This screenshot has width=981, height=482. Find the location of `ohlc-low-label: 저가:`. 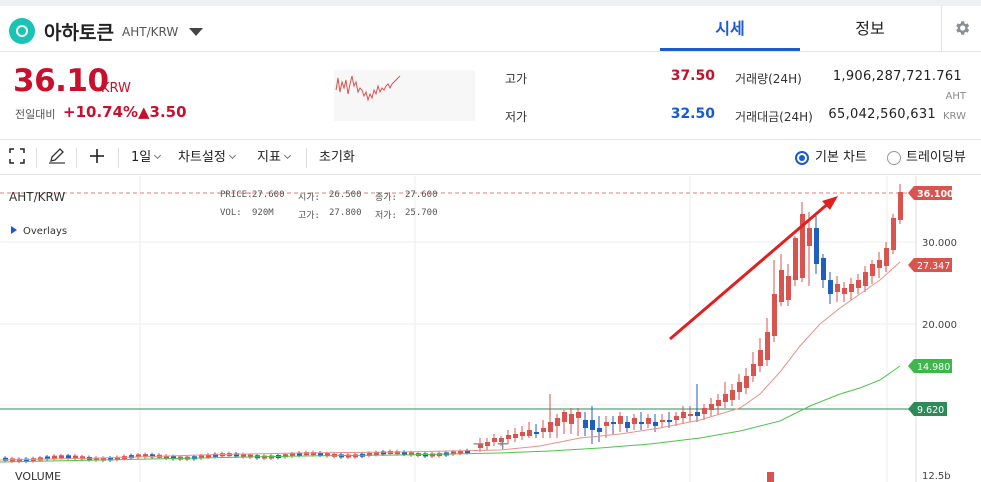

ohlc-low-label: 저가: is located at coordinates (386, 216).